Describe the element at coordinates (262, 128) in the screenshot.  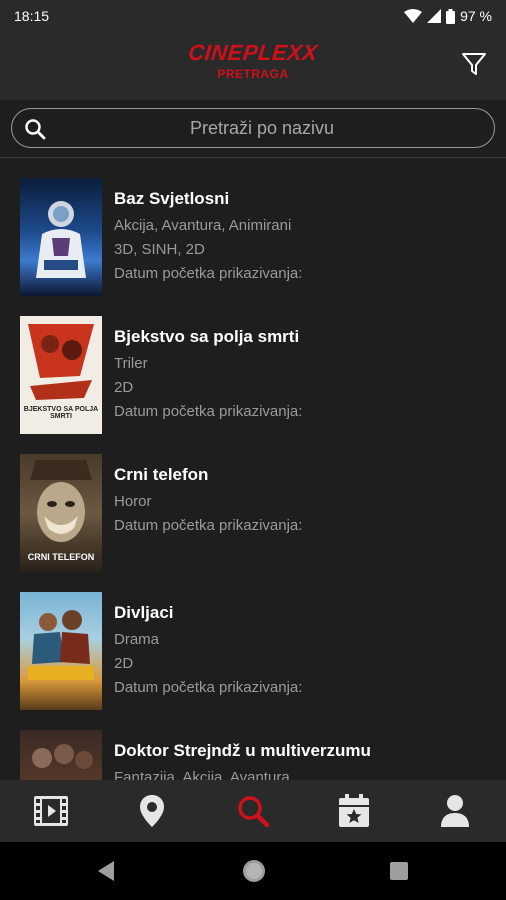
I see `search-input` at that location.